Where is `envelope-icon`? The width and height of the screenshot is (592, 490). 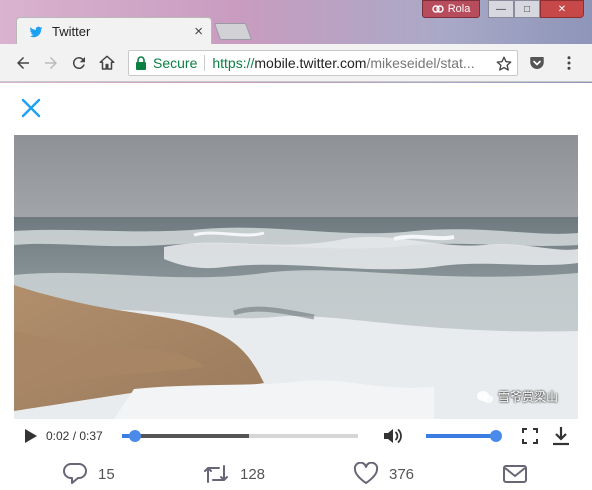
envelope-icon is located at coordinates (515, 474).